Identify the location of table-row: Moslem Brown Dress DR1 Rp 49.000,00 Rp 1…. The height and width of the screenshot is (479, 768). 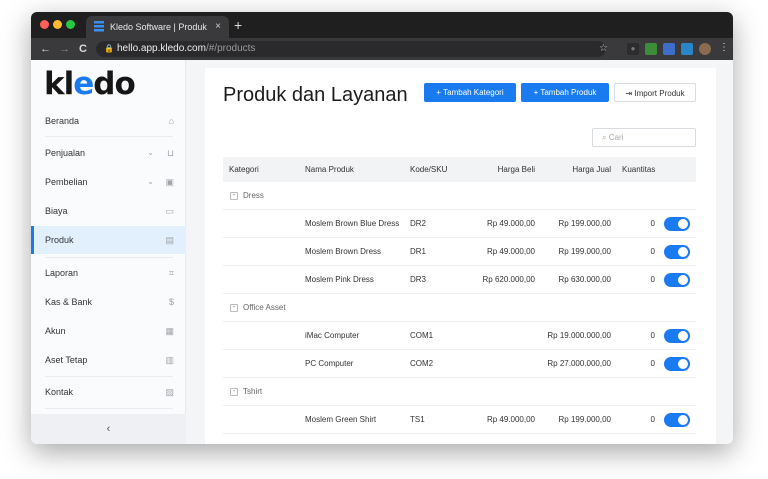
(459, 252).